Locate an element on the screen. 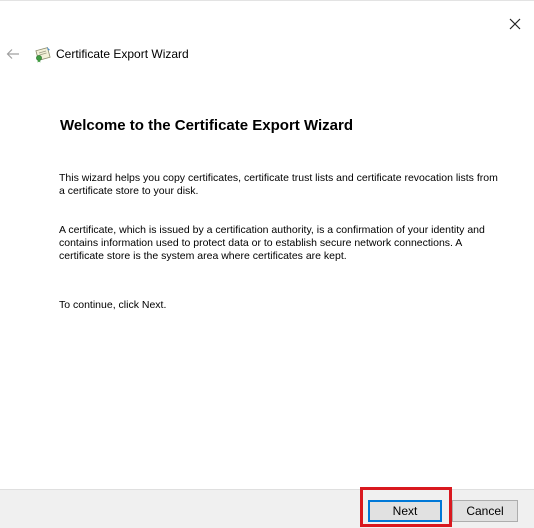  close-icon is located at coordinates (515, 24).